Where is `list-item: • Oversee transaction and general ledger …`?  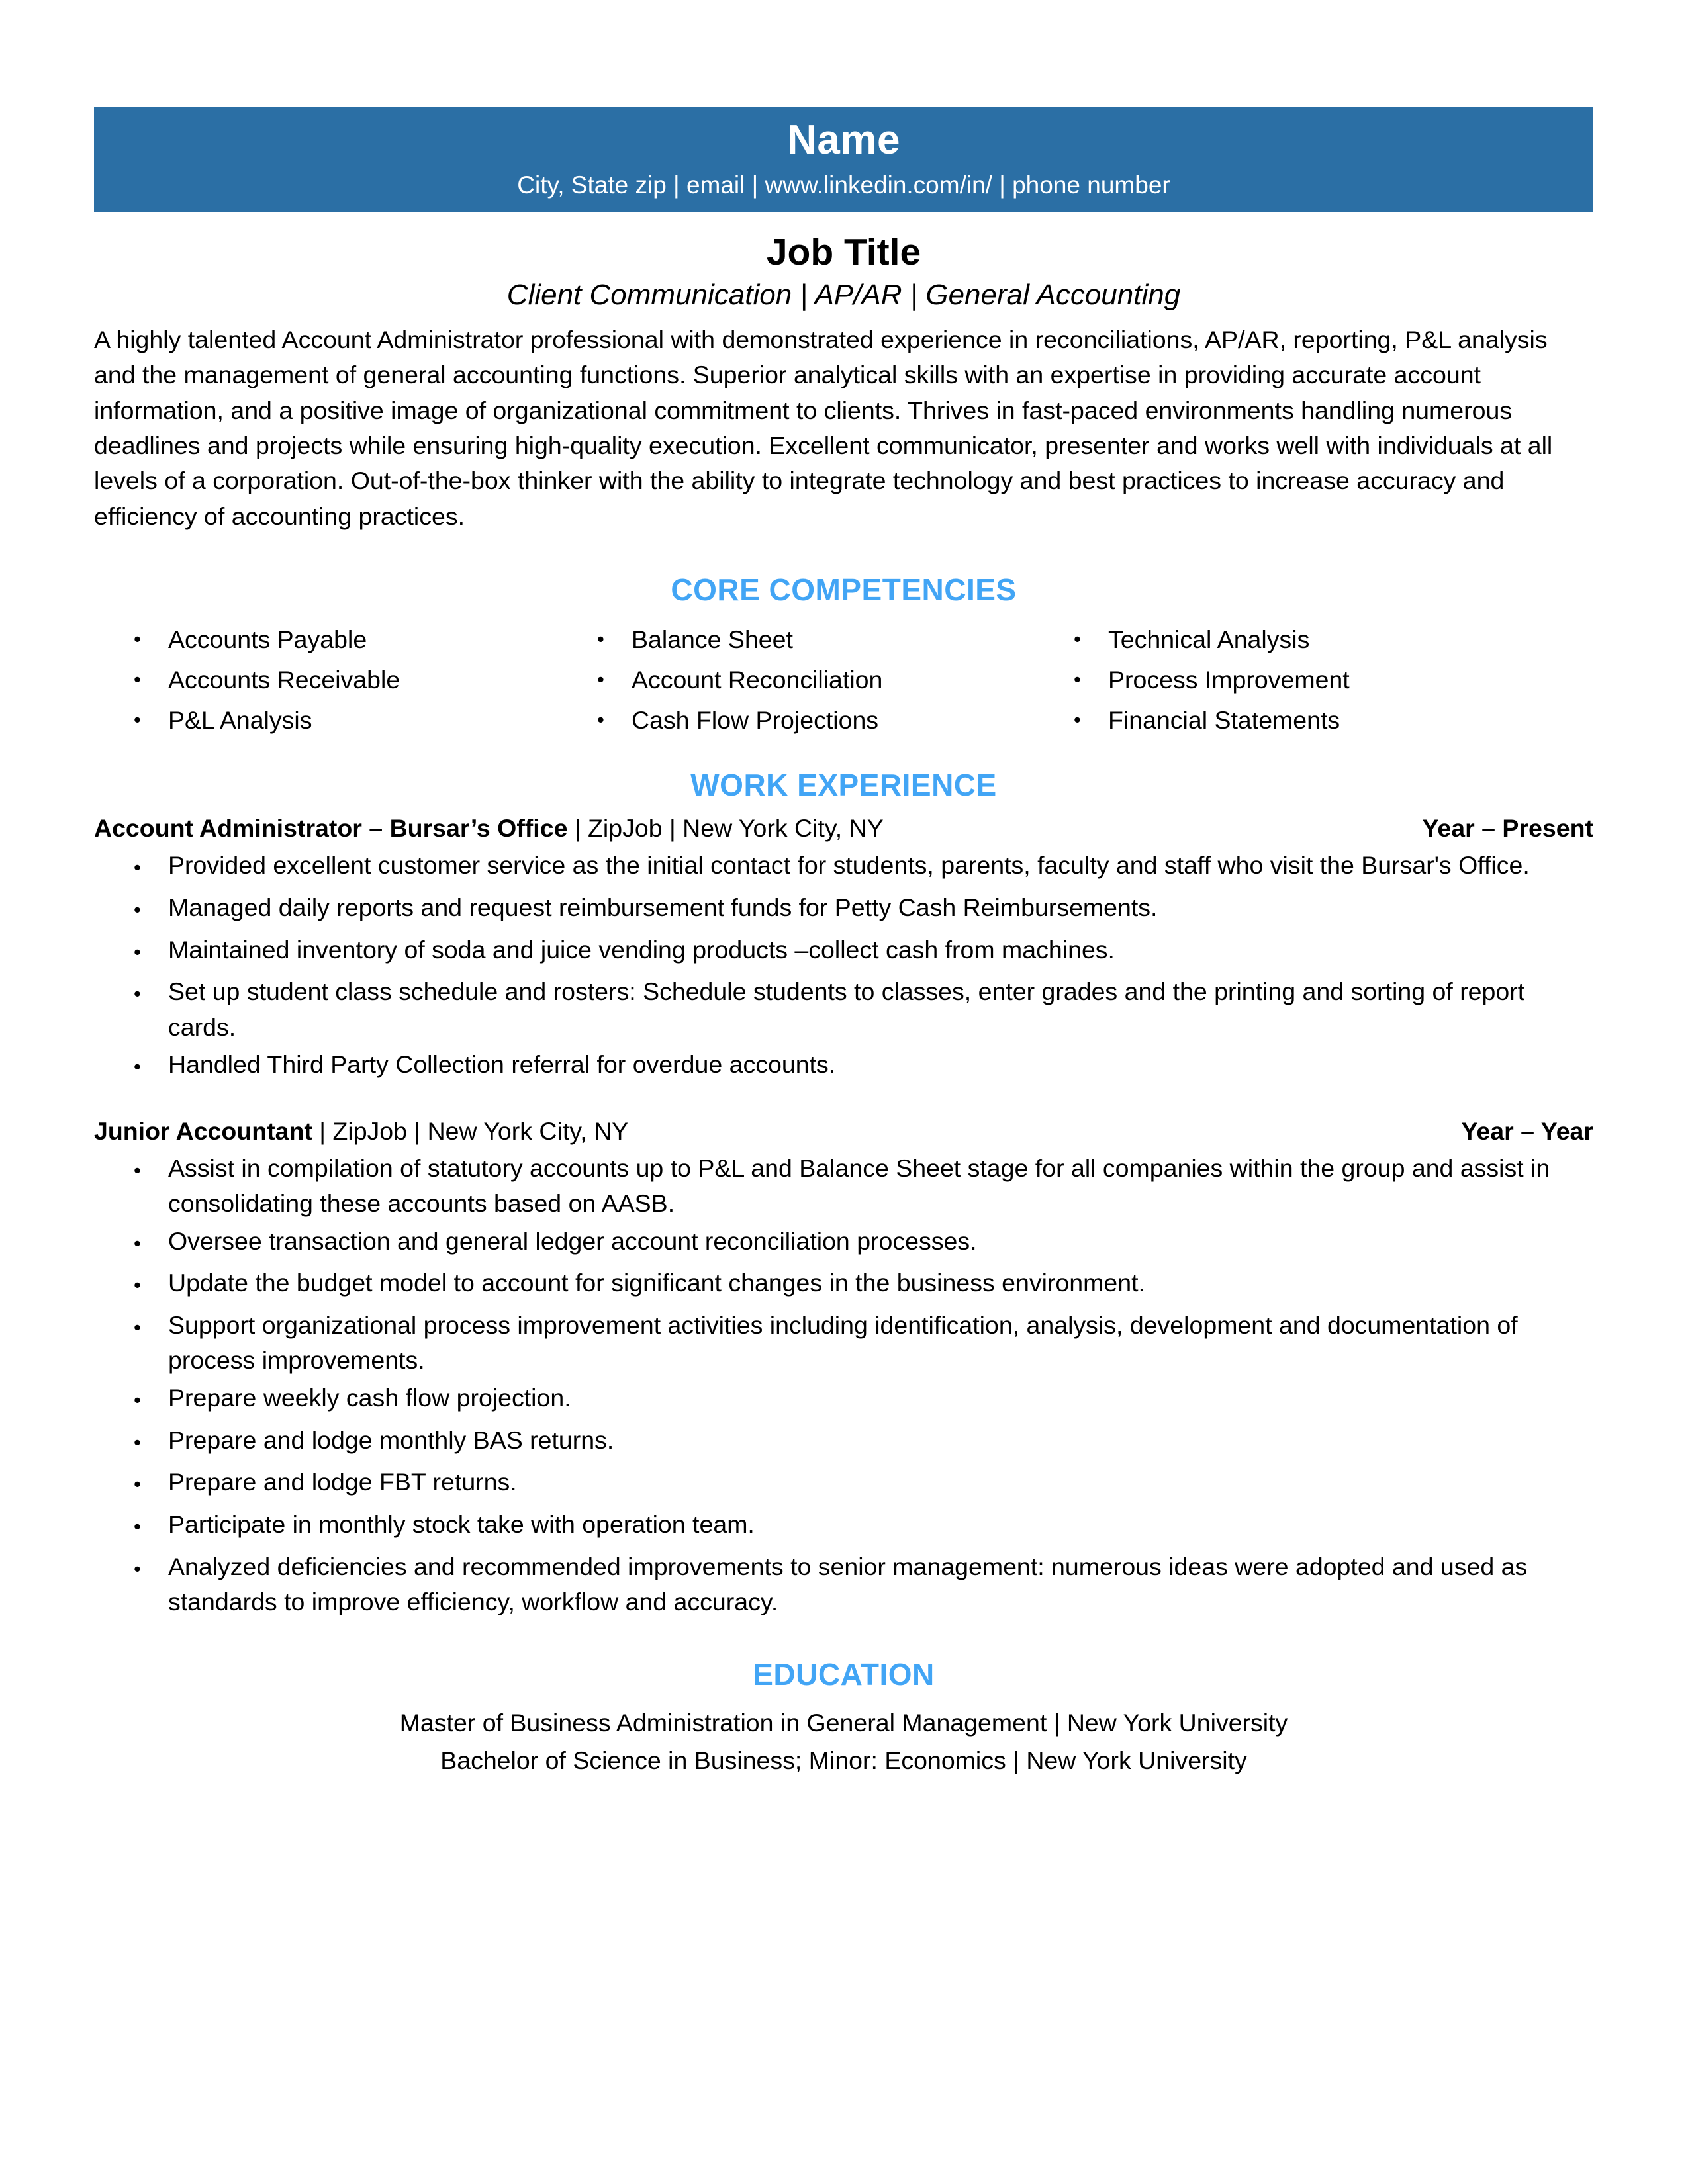
list-item: • Oversee transaction and general ledger … is located at coordinates (863, 1244).